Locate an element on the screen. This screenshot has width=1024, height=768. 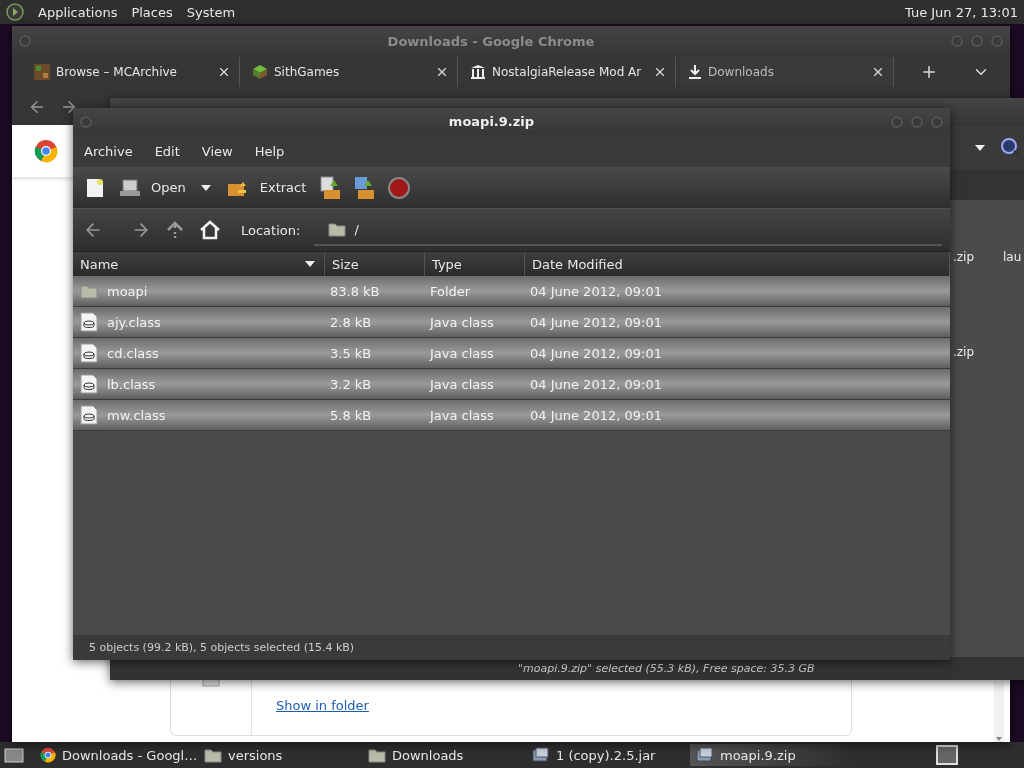
workspace-icon is located at coordinates (947, 755).